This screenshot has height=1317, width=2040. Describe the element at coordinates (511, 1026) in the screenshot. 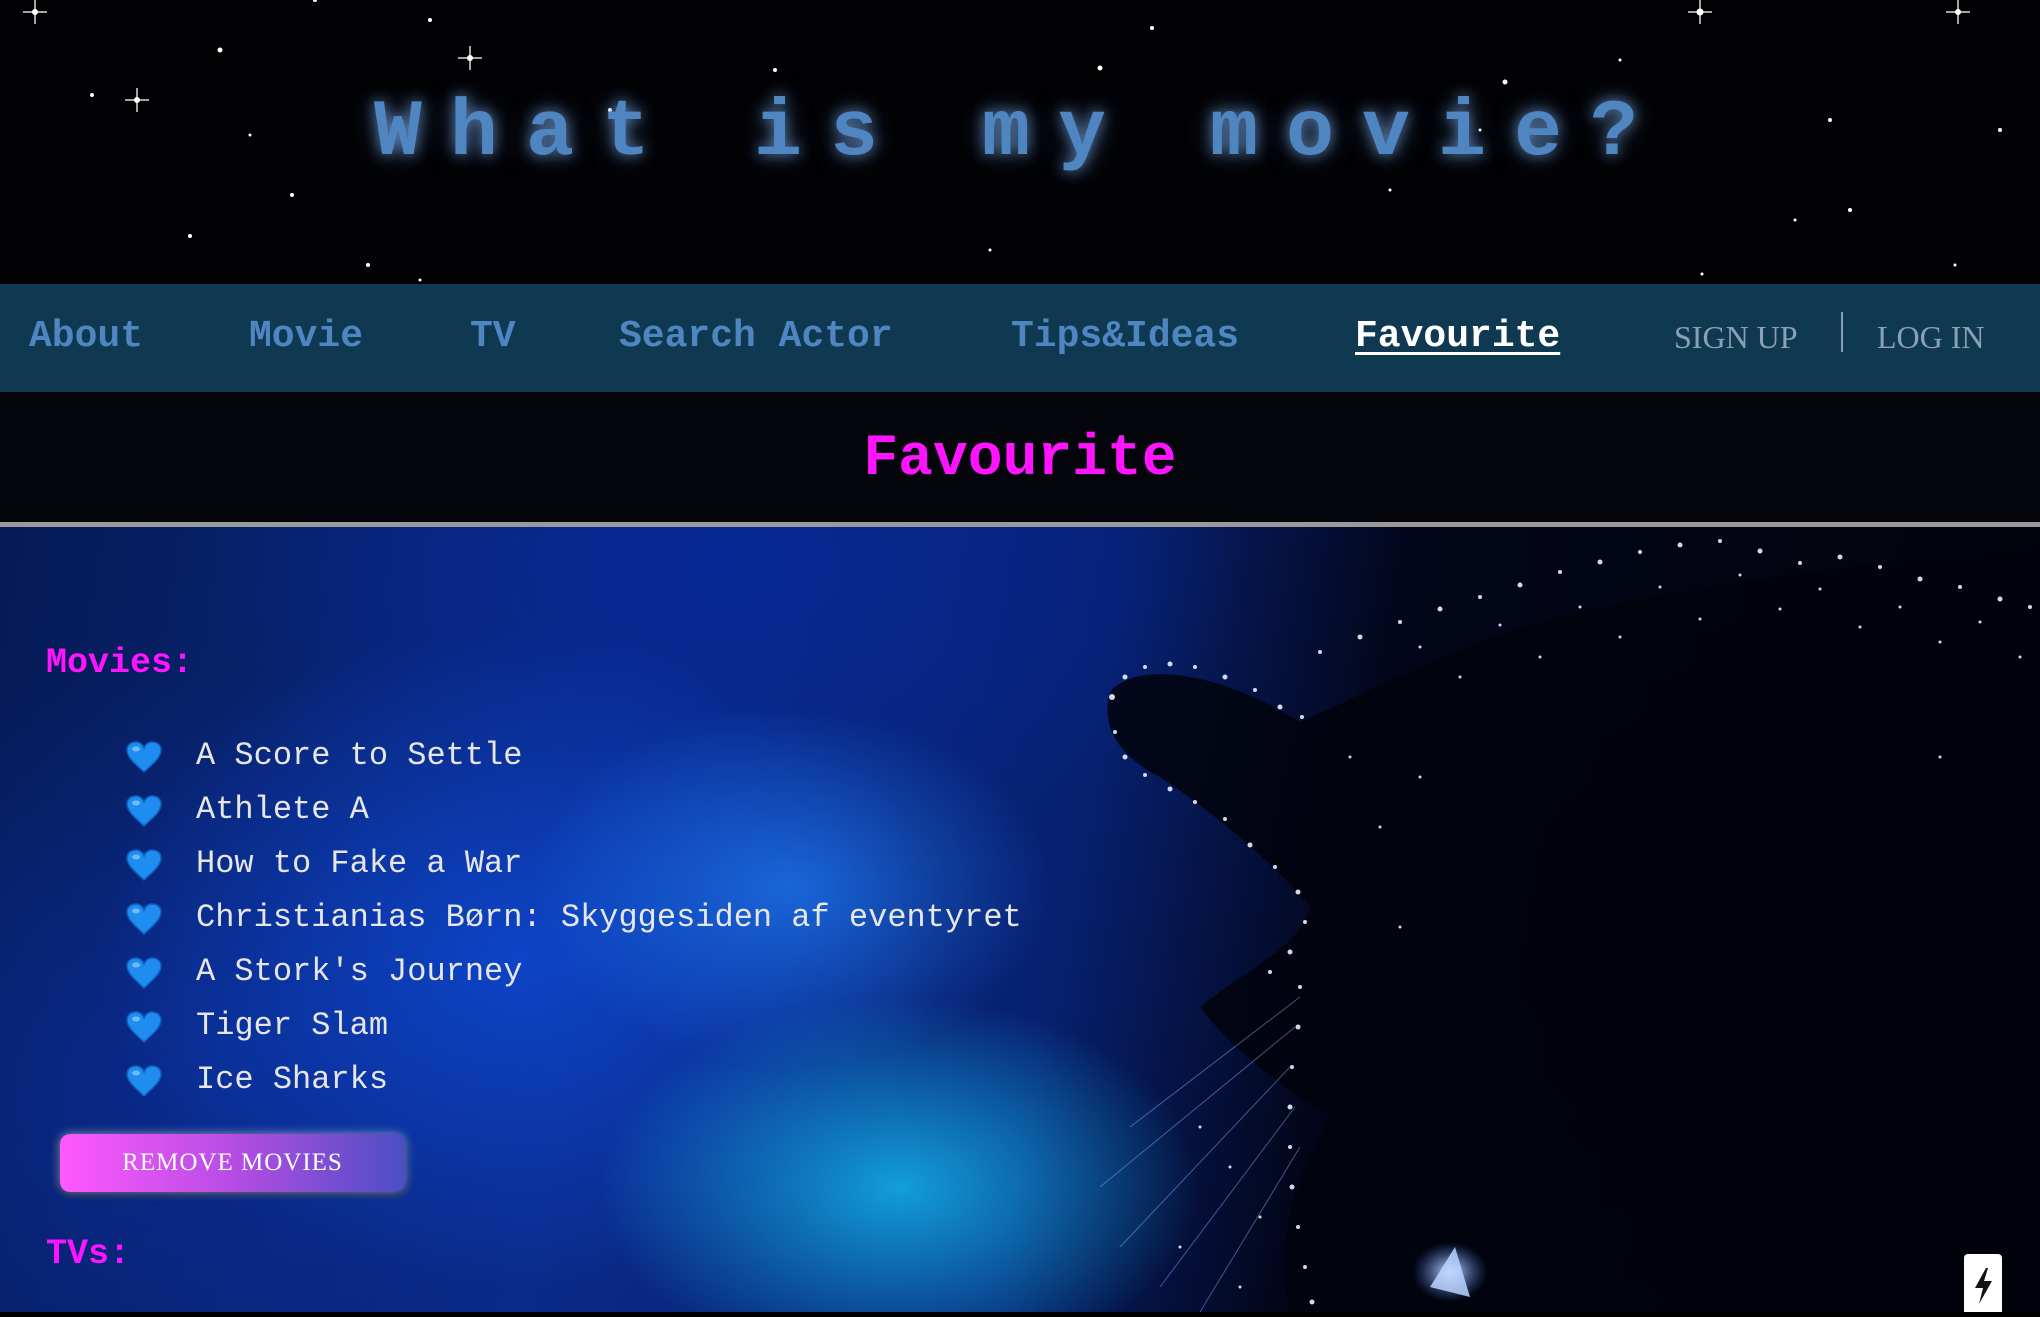

I see `list-item: Tiger Slam` at that location.